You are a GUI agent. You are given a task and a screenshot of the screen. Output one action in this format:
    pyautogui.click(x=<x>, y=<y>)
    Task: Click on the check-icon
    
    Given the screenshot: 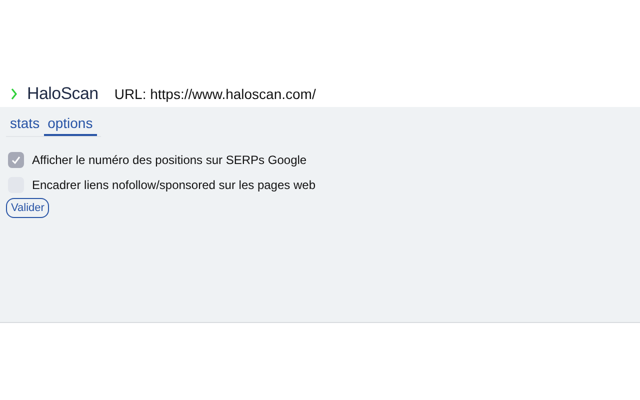 What is the action you would take?
    pyautogui.click(x=16, y=160)
    